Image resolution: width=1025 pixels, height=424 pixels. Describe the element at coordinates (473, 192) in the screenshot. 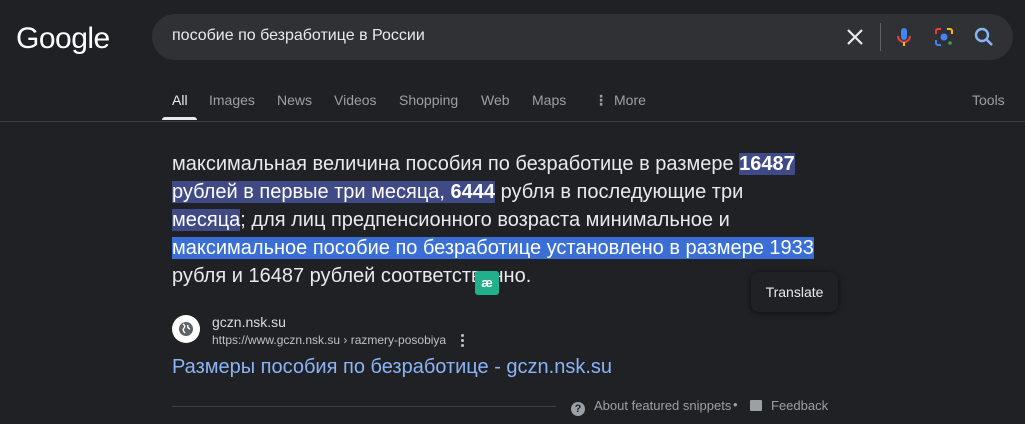

I see `snippet-highlight-3: 6444` at that location.